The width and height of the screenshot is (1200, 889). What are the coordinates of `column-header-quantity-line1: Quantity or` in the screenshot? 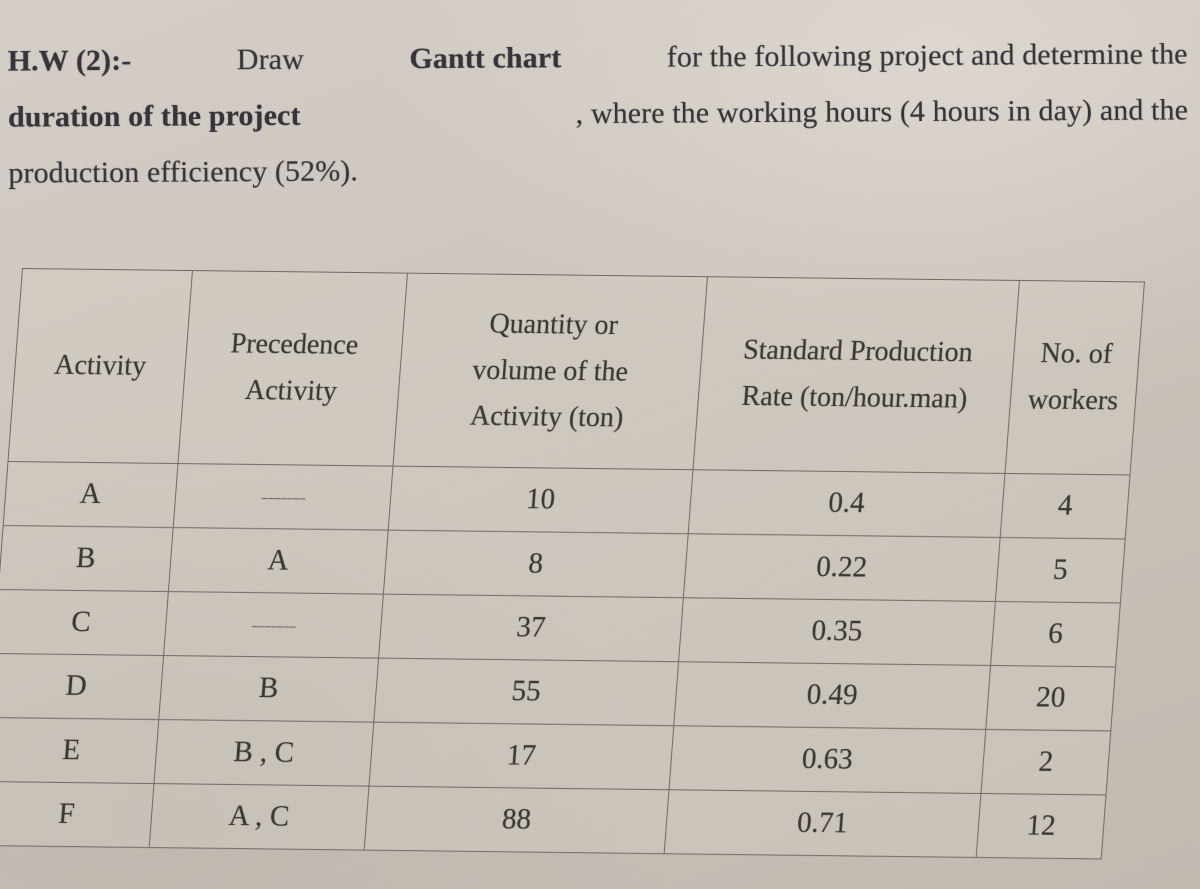 It's located at (554, 325).